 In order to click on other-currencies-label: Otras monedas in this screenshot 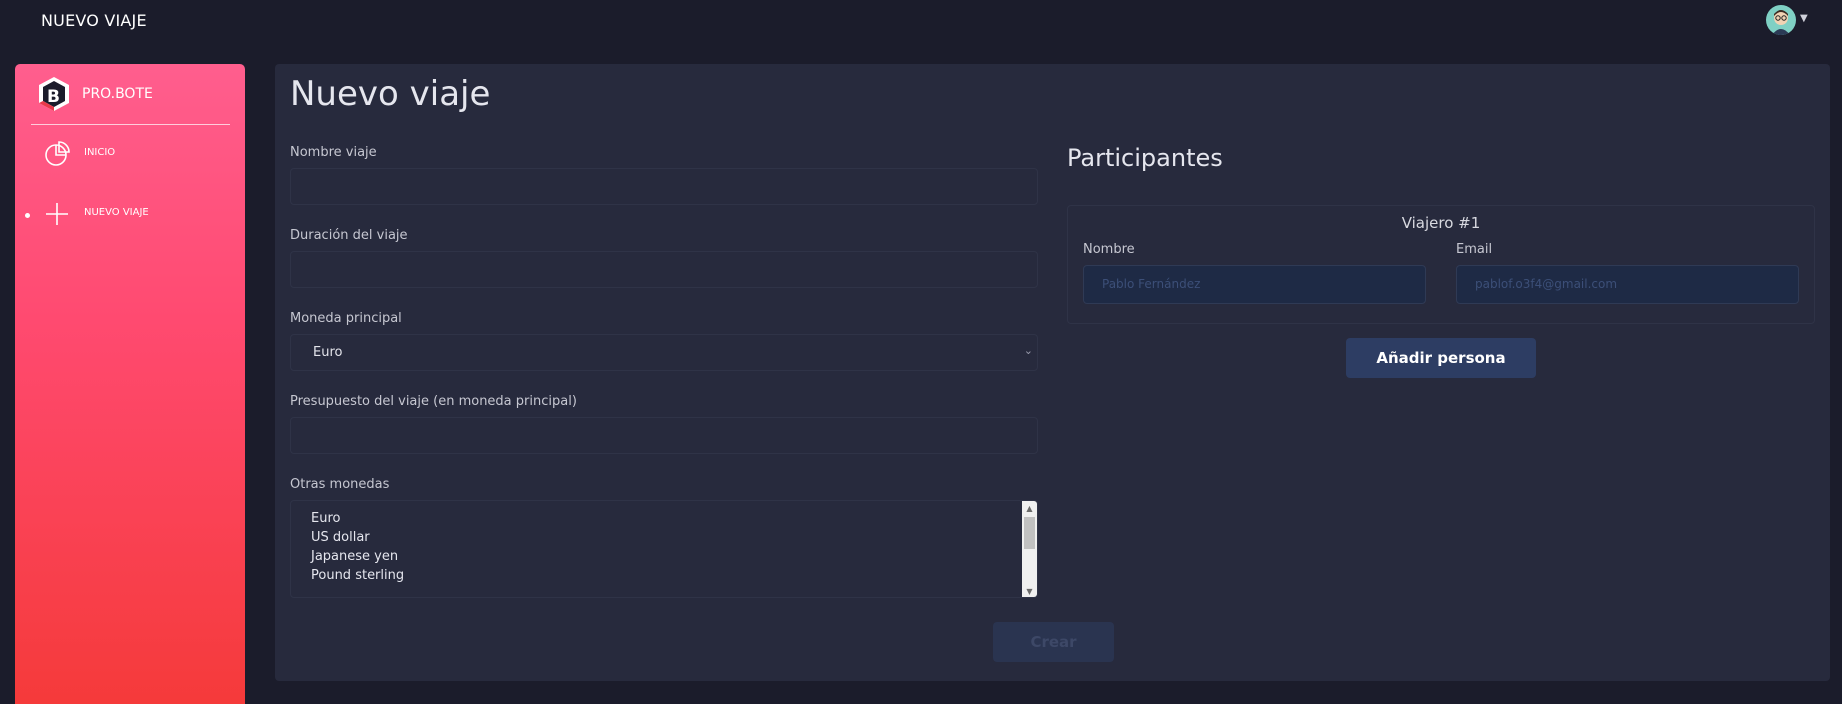, I will do `click(340, 484)`.